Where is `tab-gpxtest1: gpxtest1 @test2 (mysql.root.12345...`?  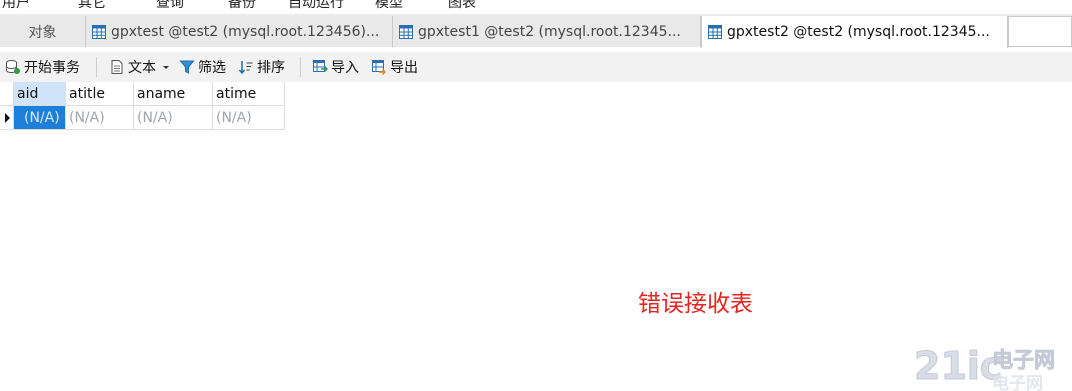 tab-gpxtest1: gpxtest1 @test2 (mysql.root.12345... is located at coordinates (547, 31).